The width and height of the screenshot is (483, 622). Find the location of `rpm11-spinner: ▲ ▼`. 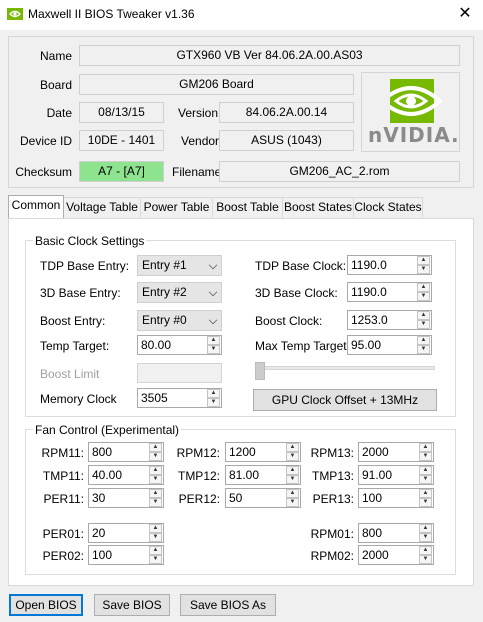

rpm11-spinner: ▲ ▼ is located at coordinates (155, 452).